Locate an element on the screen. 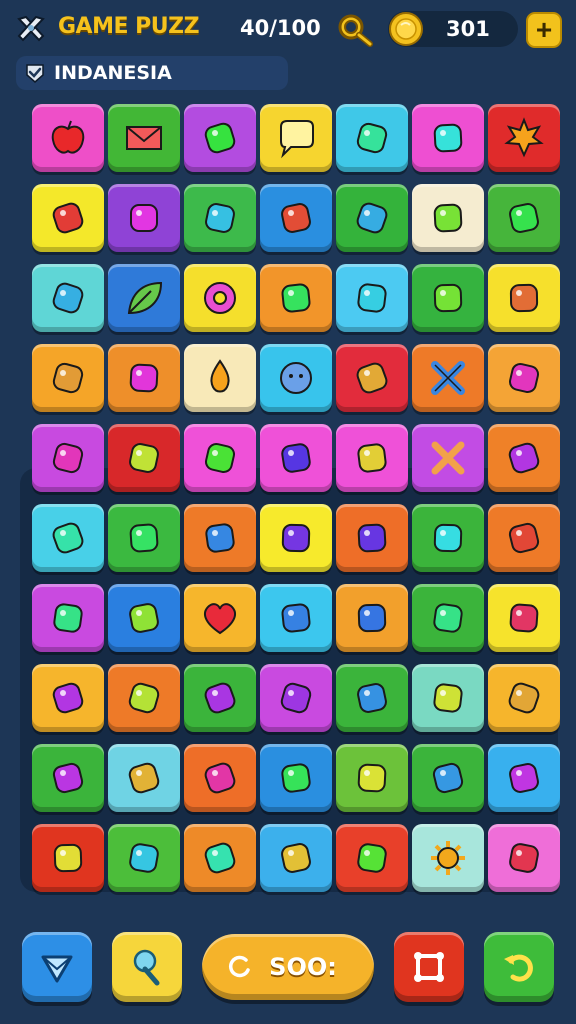 The width and height of the screenshot is (576, 1024). leaf-icon is located at coordinates (145, 298).